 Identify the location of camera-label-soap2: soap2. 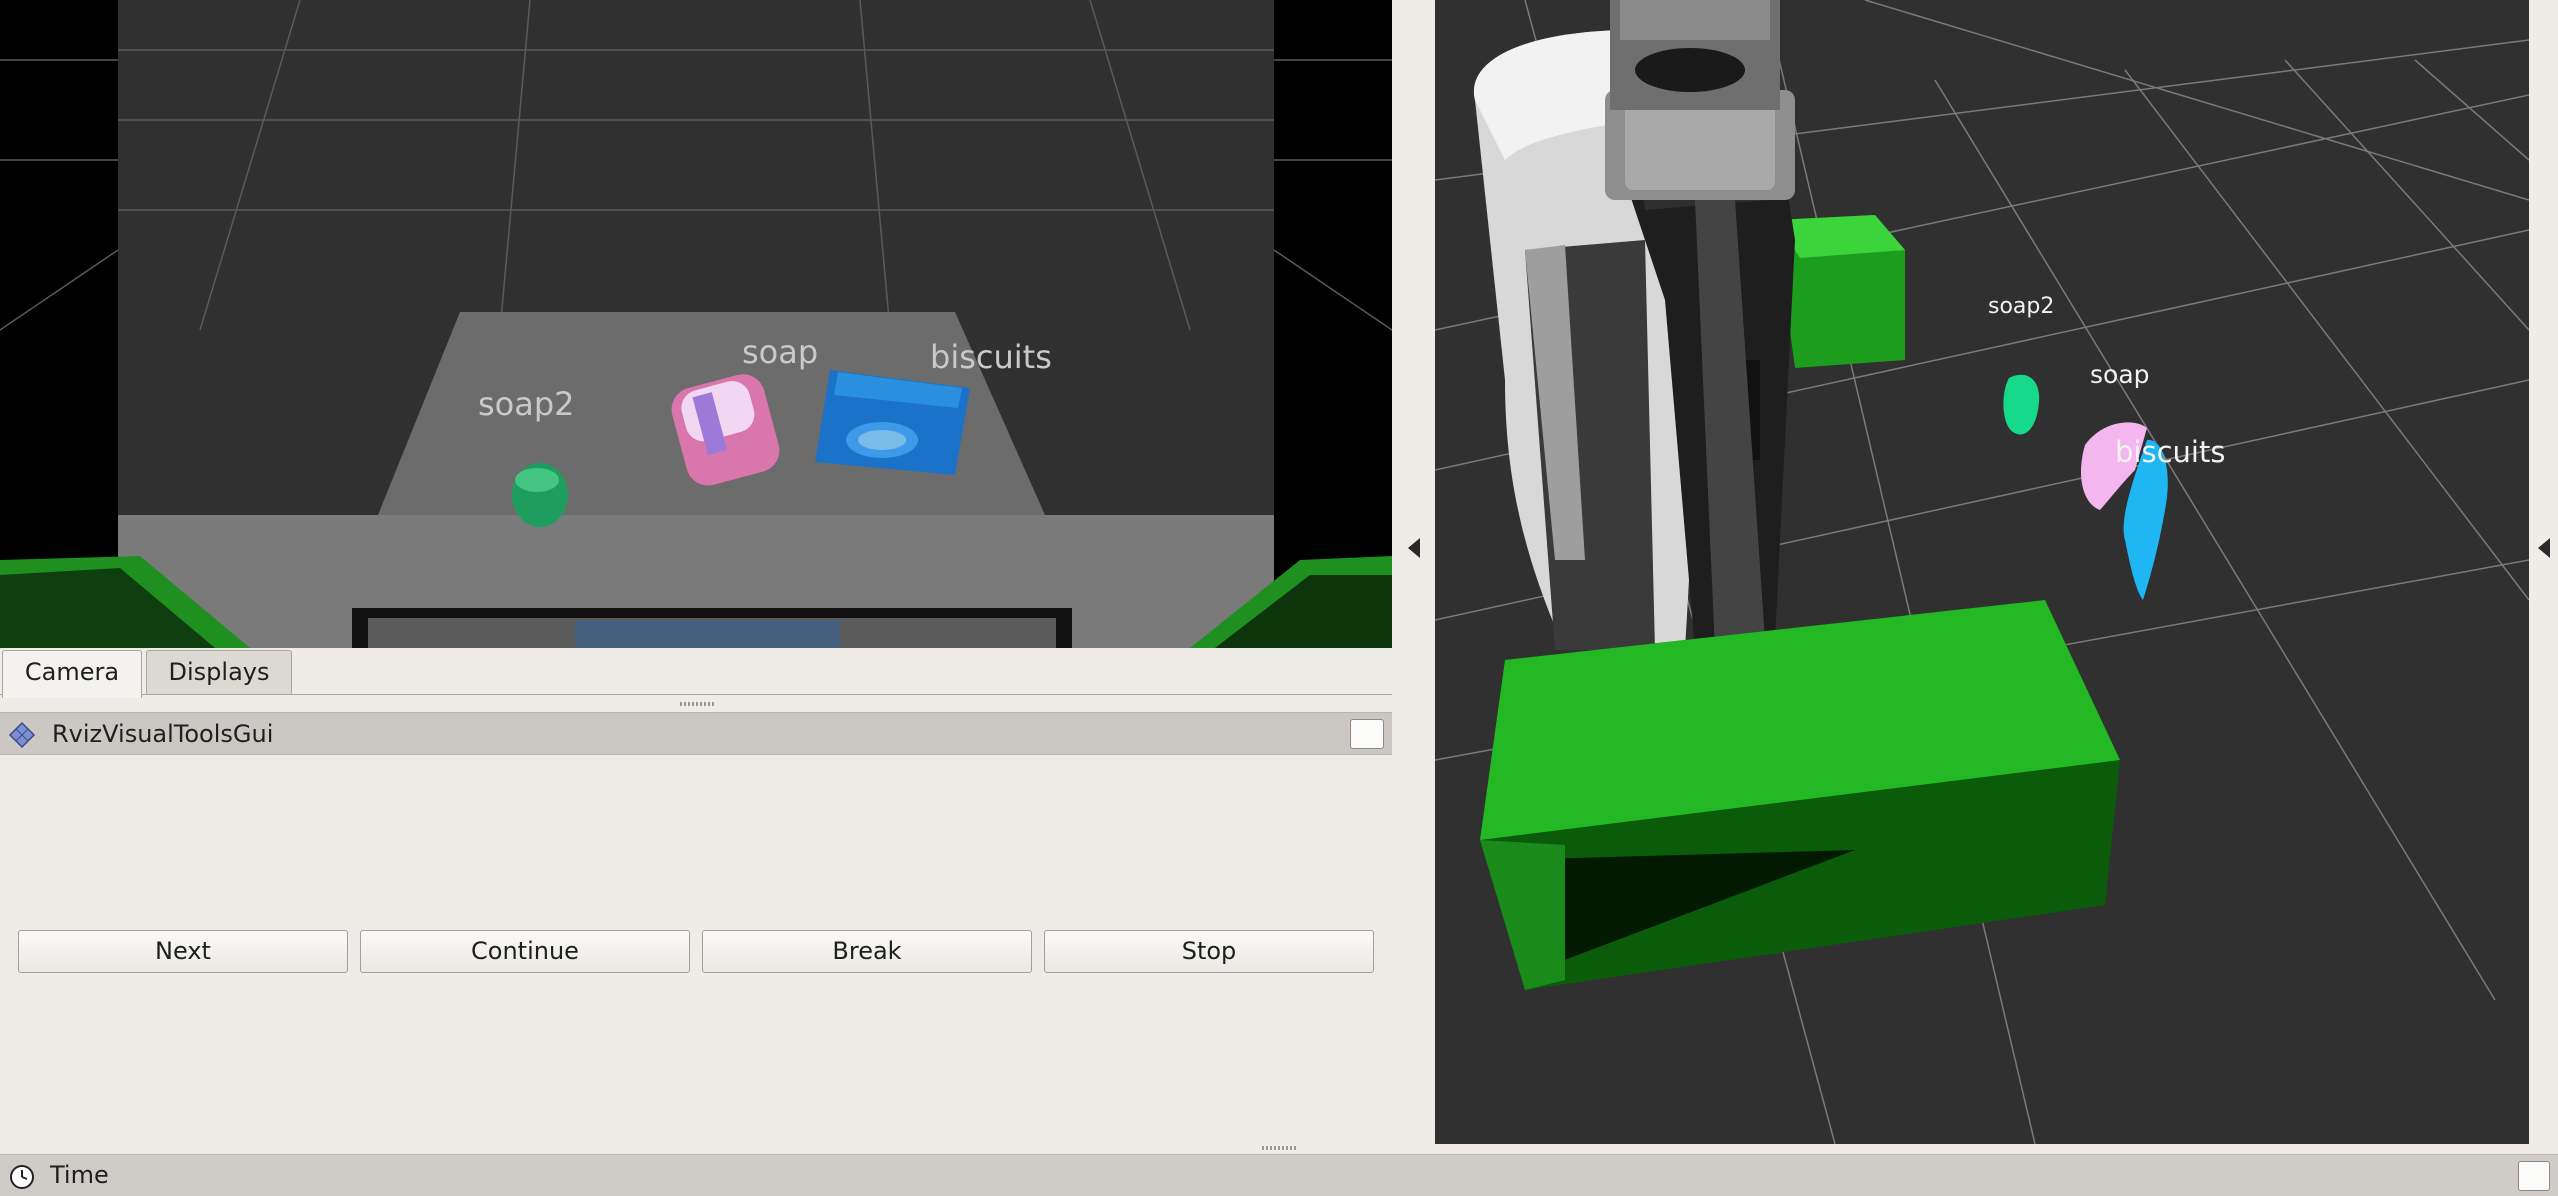
(526, 404).